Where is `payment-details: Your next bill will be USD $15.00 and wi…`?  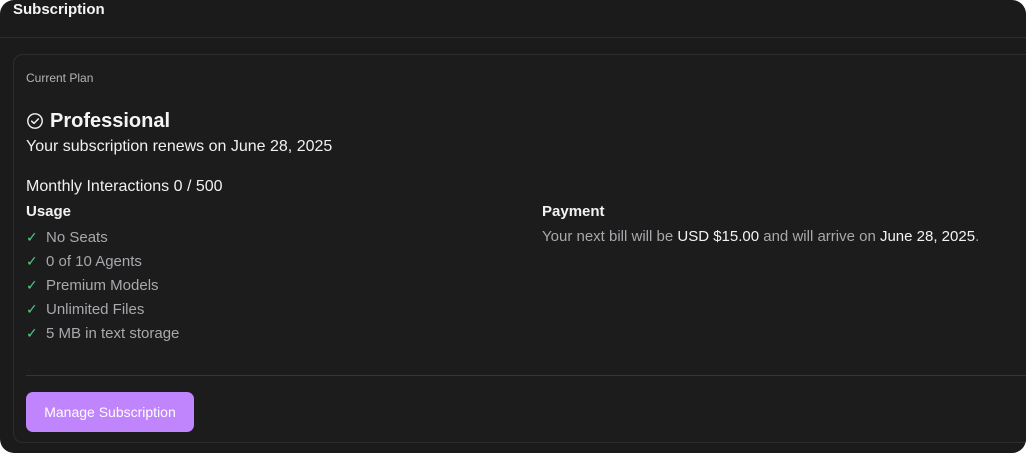
payment-details: Your next bill will be USD $15.00 and wi… is located at coordinates (760, 237).